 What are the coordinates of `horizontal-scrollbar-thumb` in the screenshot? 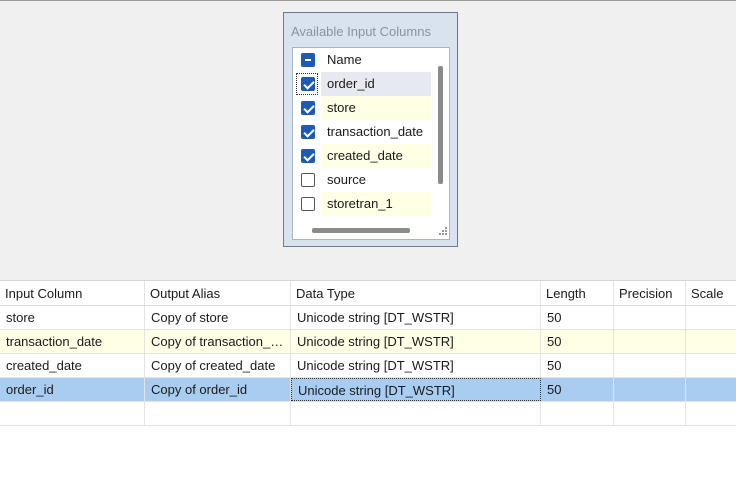 It's located at (361, 230).